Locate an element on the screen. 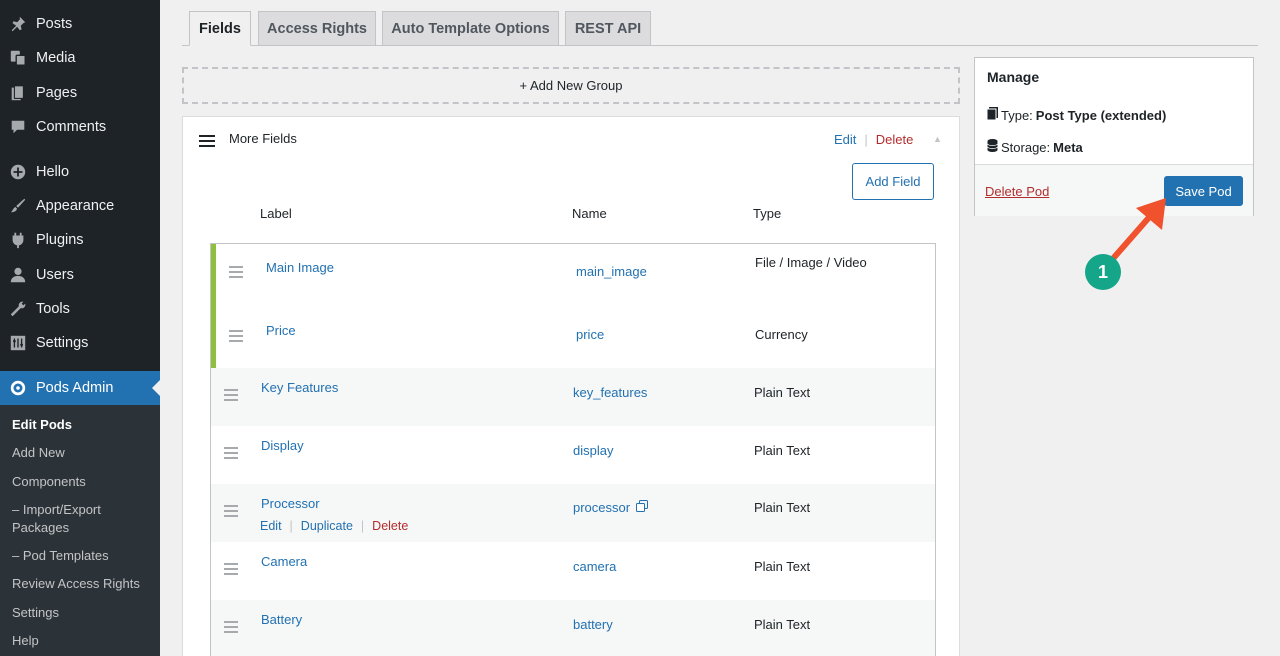 The image size is (1280, 656). sidebar-item-appearance: Appearance is located at coordinates (80, 206).